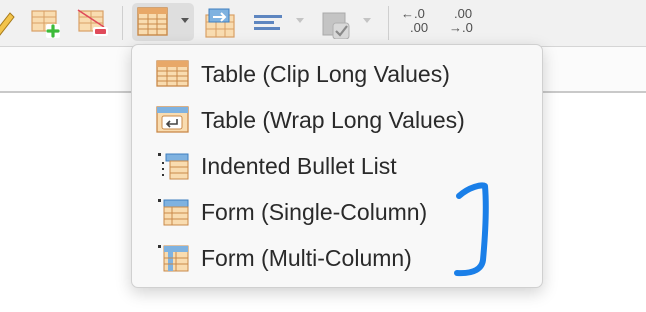 The width and height of the screenshot is (646, 312). What do you see at coordinates (94, 24) in the screenshot?
I see `delete-row-icon` at bounding box center [94, 24].